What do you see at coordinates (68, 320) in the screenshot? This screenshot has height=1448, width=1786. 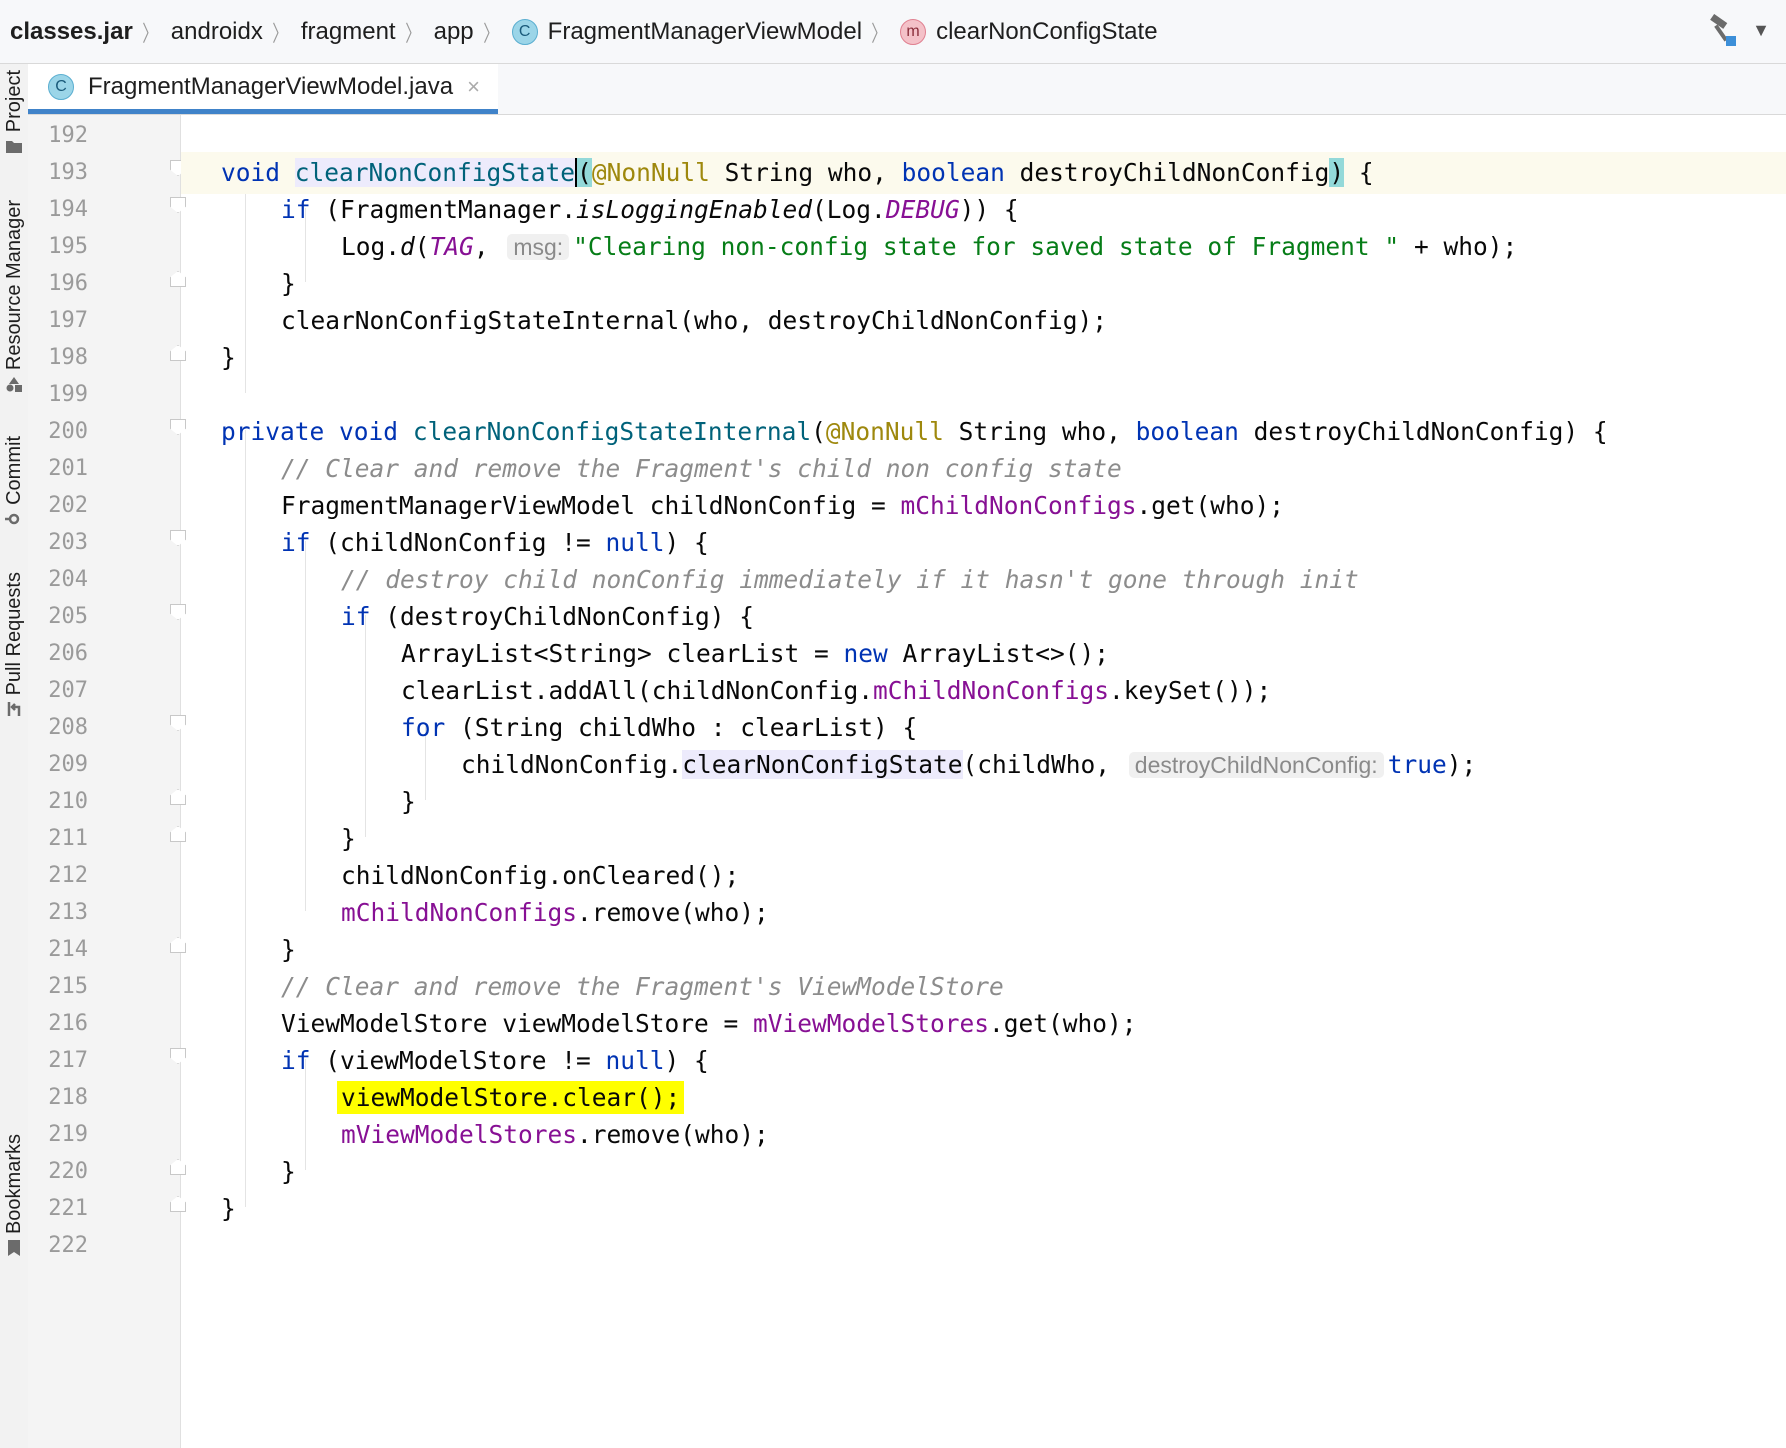 I see `line-number: 197` at bounding box center [68, 320].